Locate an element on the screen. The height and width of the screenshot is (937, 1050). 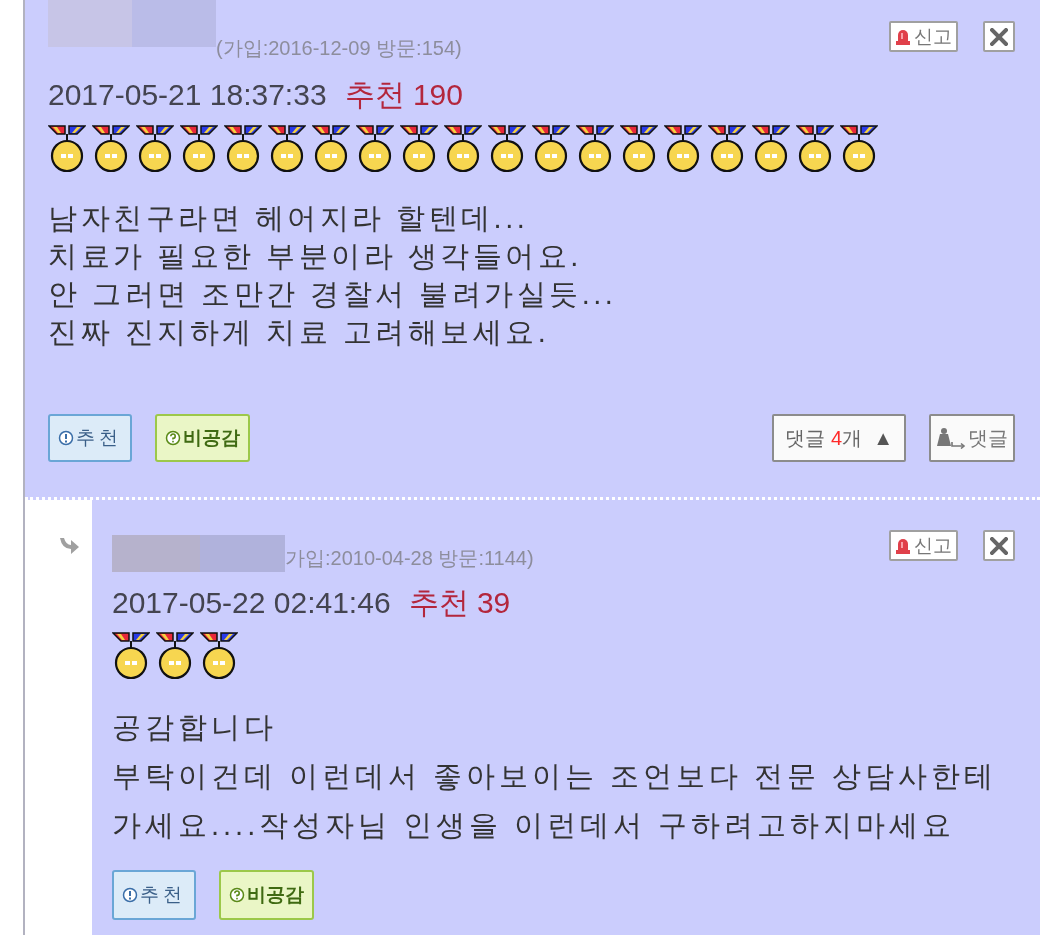
person-arrow-icon is located at coordinates (951, 438).